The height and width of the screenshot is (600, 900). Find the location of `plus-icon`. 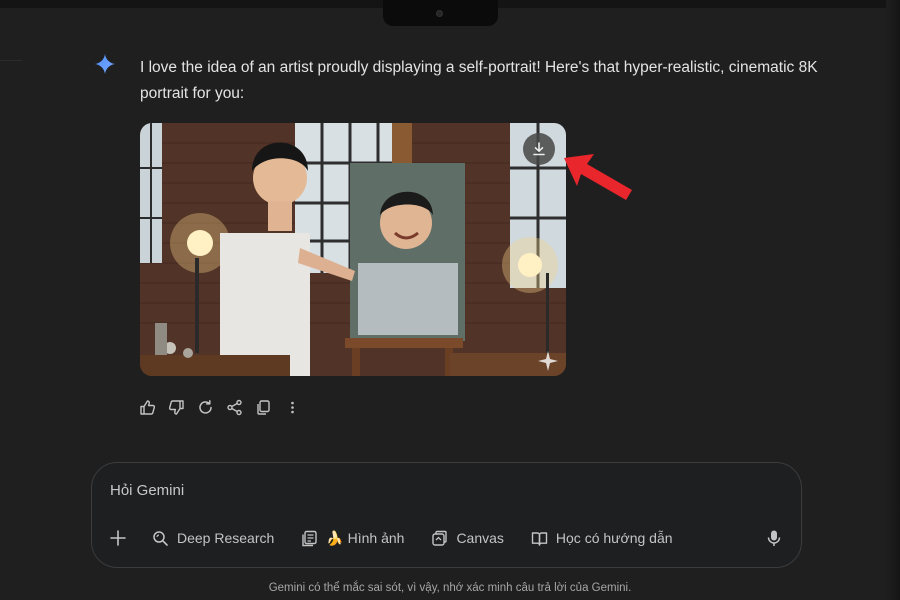

plus-icon is located at coordinates (118, 538).